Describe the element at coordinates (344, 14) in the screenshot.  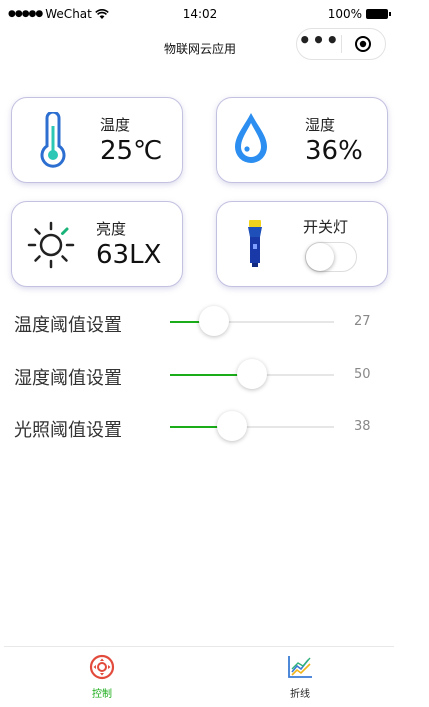
I see `battery-percent: 100%` at that location.